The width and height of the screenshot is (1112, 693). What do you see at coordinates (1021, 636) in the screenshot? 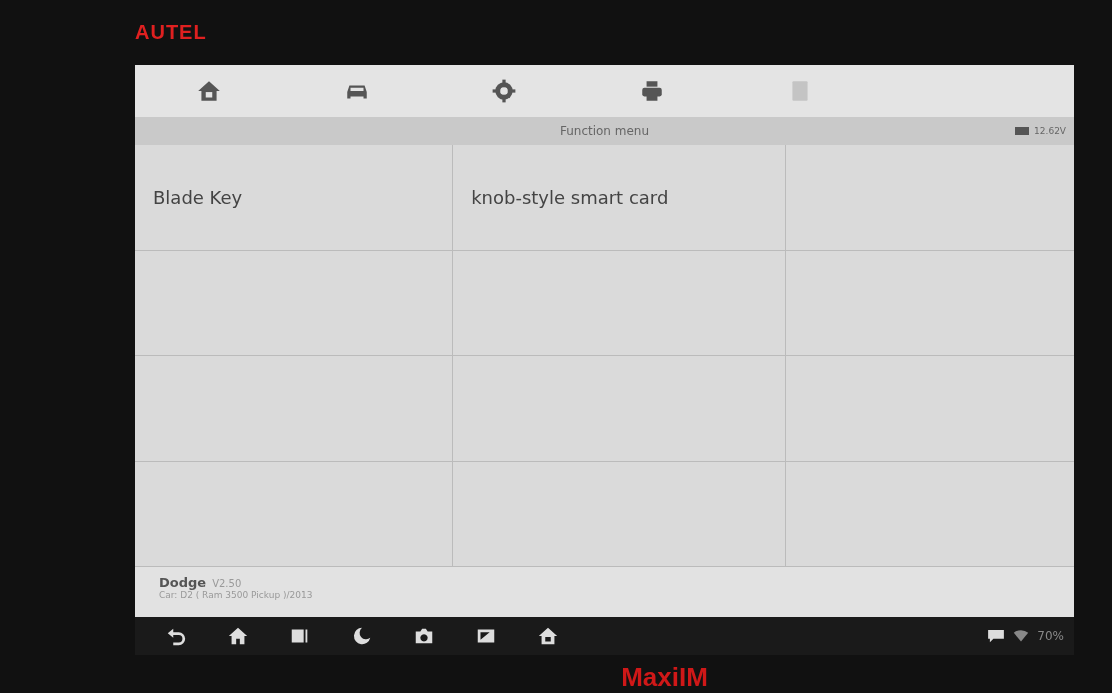
I see `wifi-icon` at bounding box center [1021, 636].